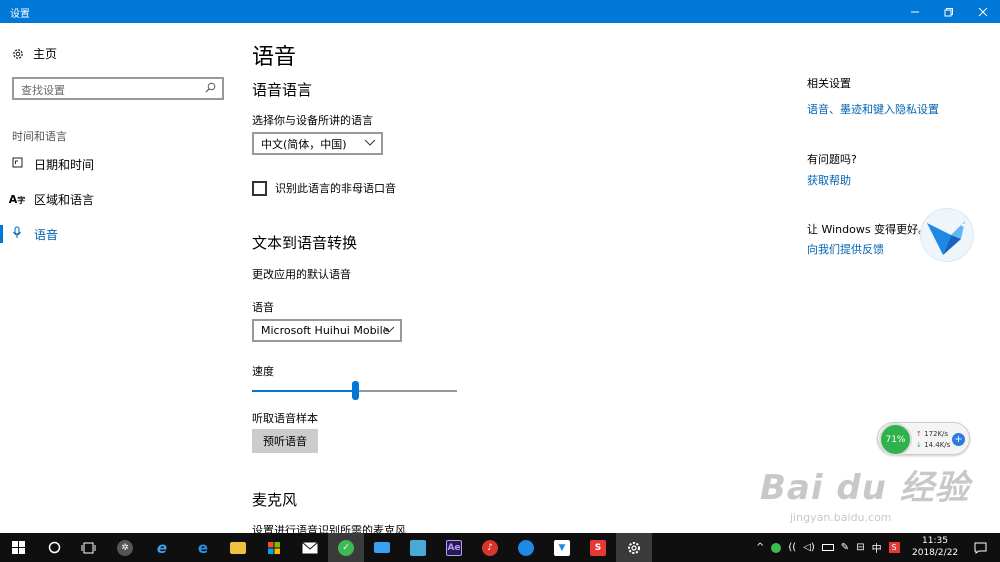  Describe the element at coordinates (120, 164) in the screenshot. I see `sidebar-item-date-time: 日期和时间` at that location.